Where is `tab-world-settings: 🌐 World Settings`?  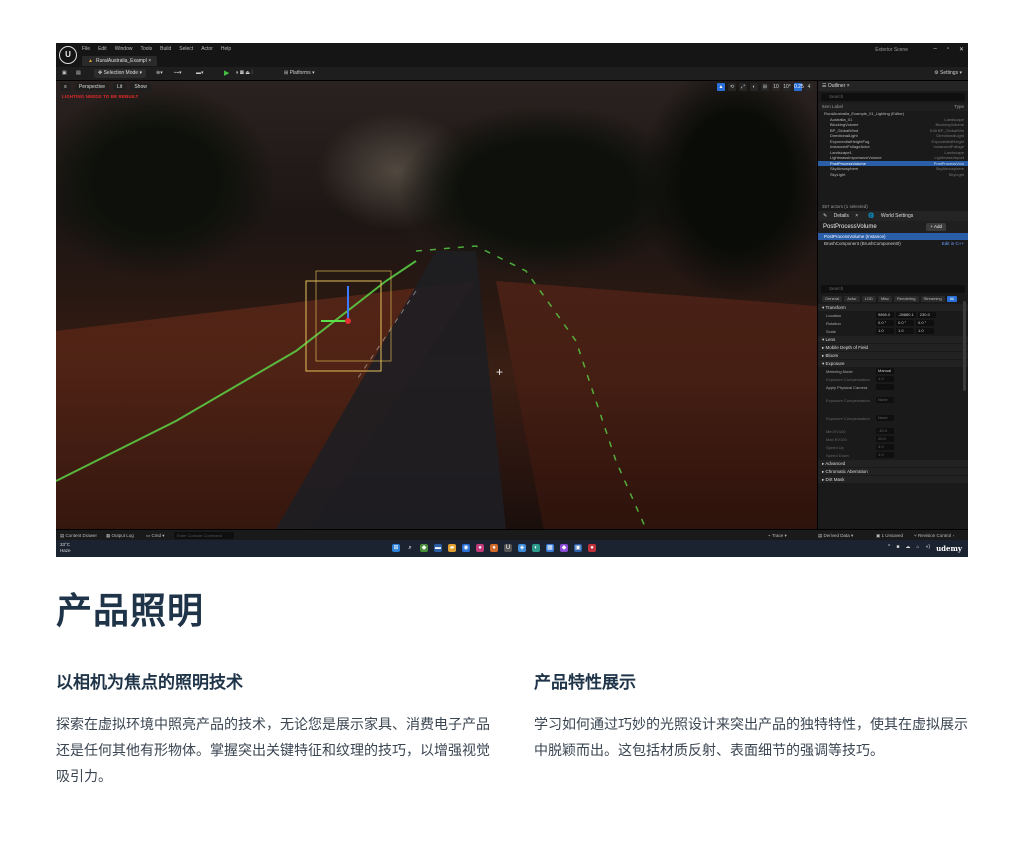
tab-world-settings: 🌐 World Settings is located at coordinates (893, 216).